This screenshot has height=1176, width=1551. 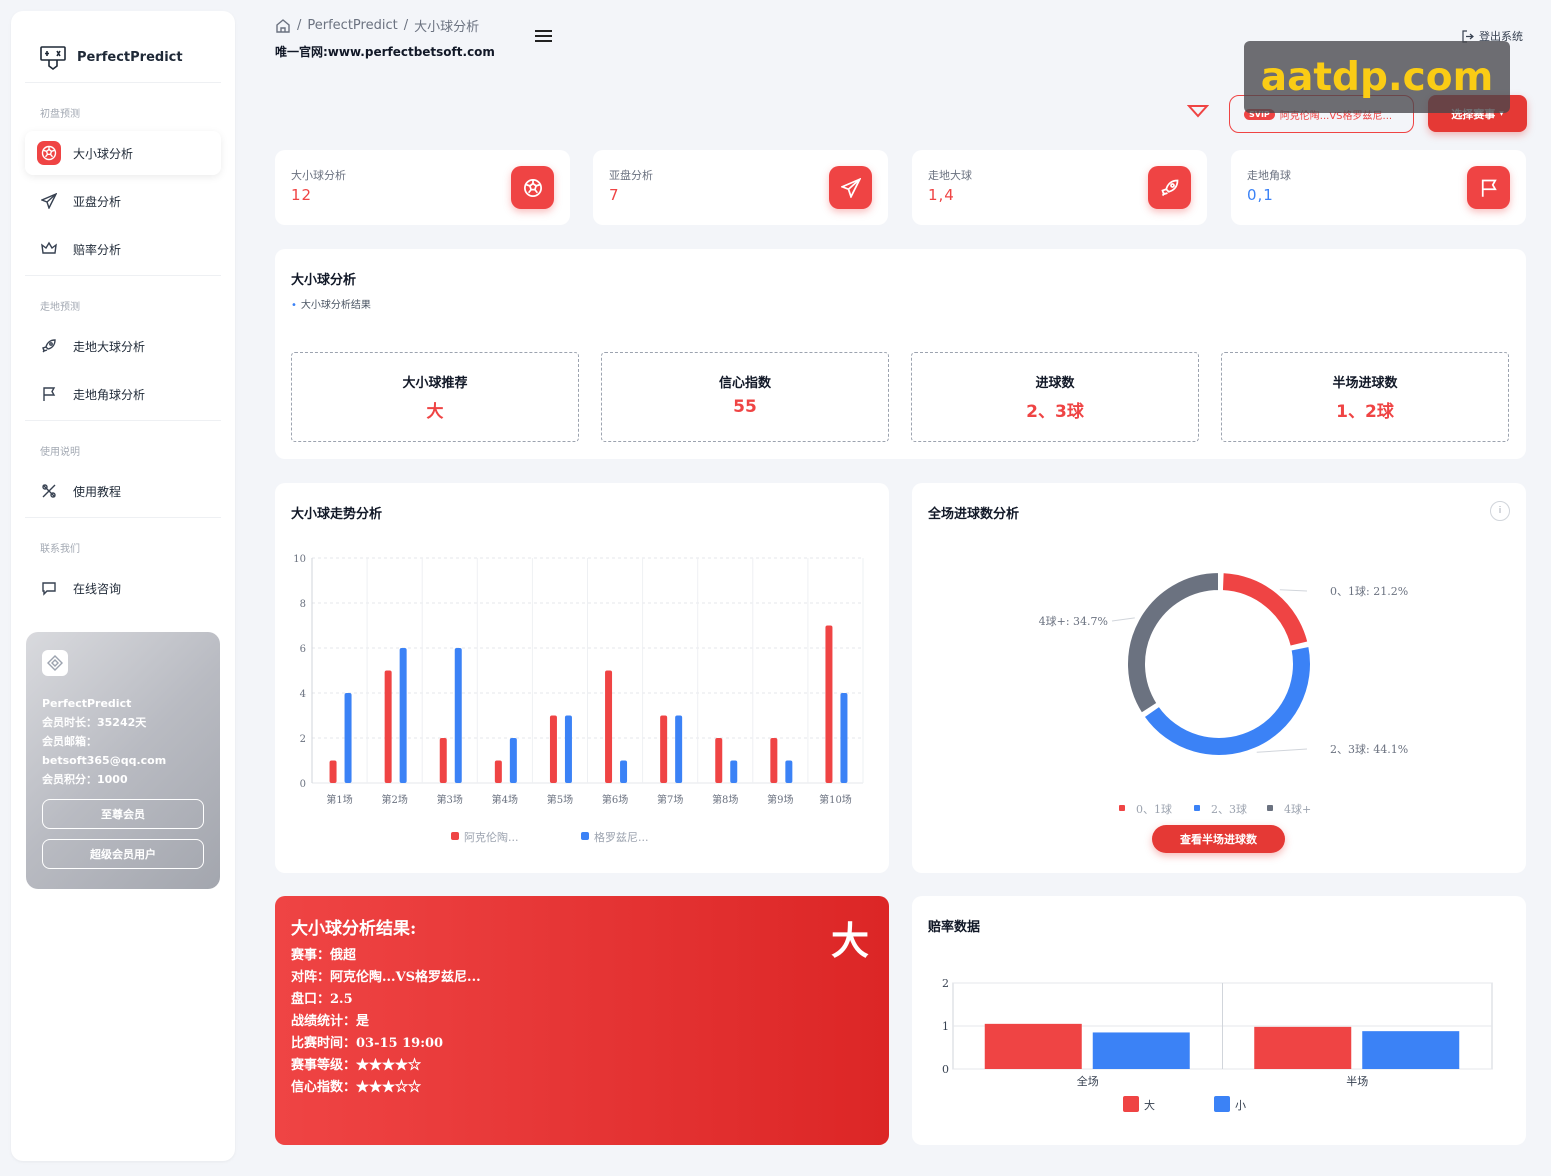 I want to click on x-tick-label: 第9场, so click(x=780, y=799).